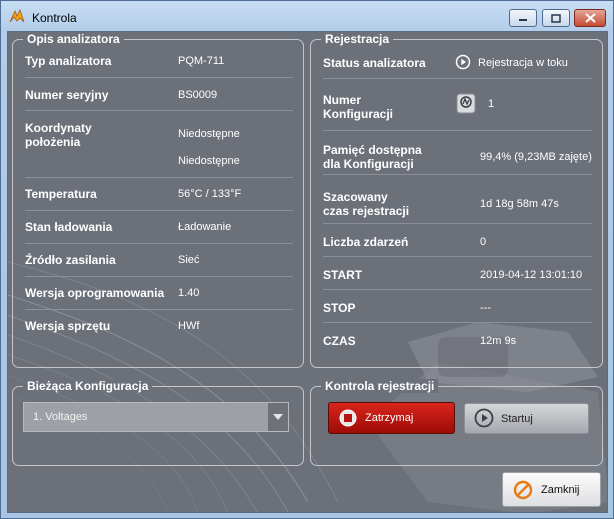  I want to click on row-hardware-version: Wersja sprzętu HWf, so click(159, 326).